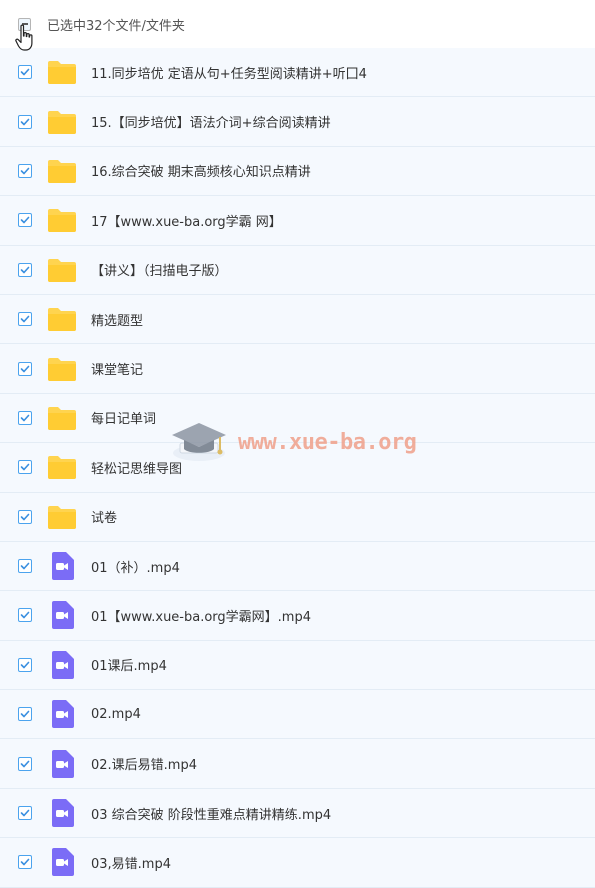  What do you see at coordinates (135, 566) in the screenshot?
I see `file-name: 01（补）.mp4` at bounding box center [135, 566].